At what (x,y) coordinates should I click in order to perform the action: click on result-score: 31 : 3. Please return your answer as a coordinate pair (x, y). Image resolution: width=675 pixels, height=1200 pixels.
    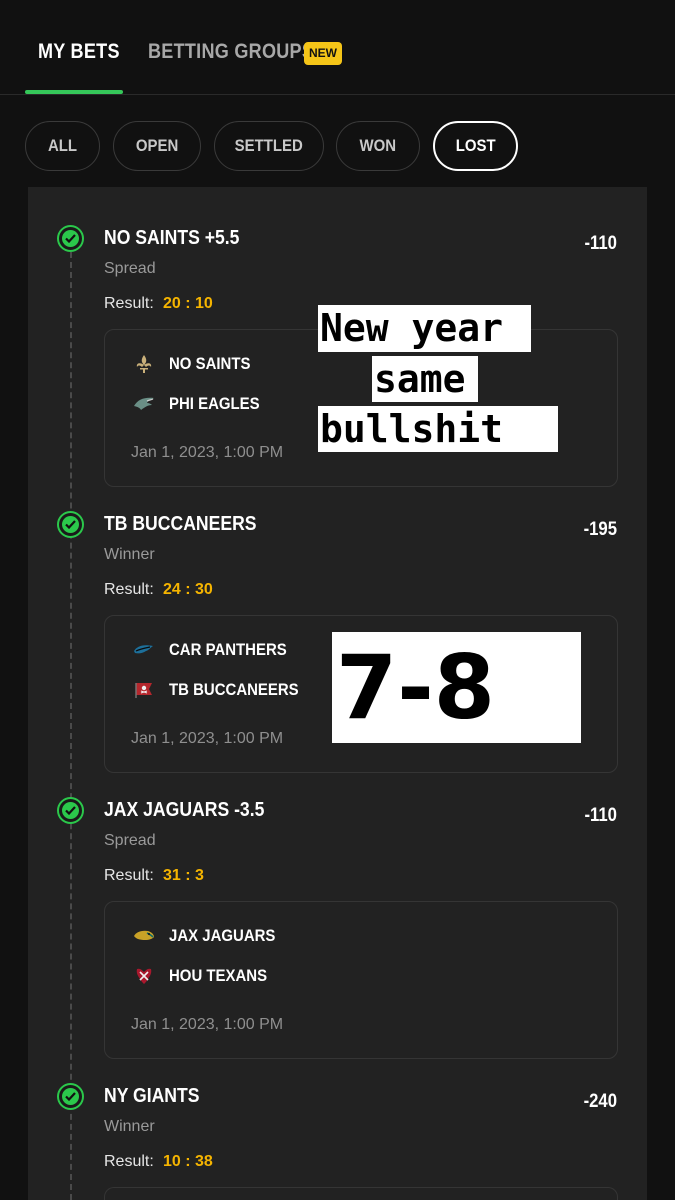
    Looking at the image, I should click on (183, 875).